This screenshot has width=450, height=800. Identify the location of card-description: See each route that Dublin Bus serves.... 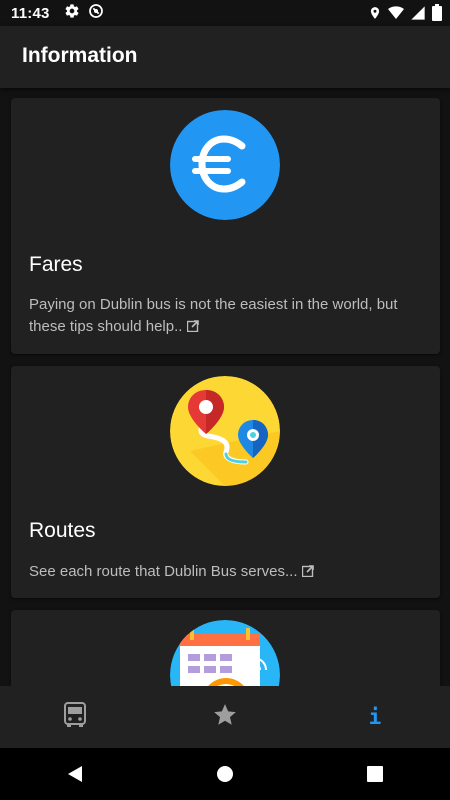
(226, 572).